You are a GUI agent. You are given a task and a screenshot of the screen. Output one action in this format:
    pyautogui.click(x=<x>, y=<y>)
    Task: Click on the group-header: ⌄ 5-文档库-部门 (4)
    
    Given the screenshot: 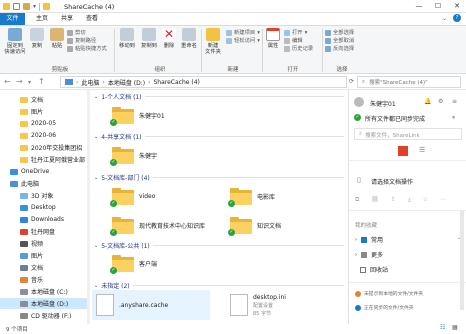 What is the action you would take?
    pyautogui.click(x=219, y=177)
    